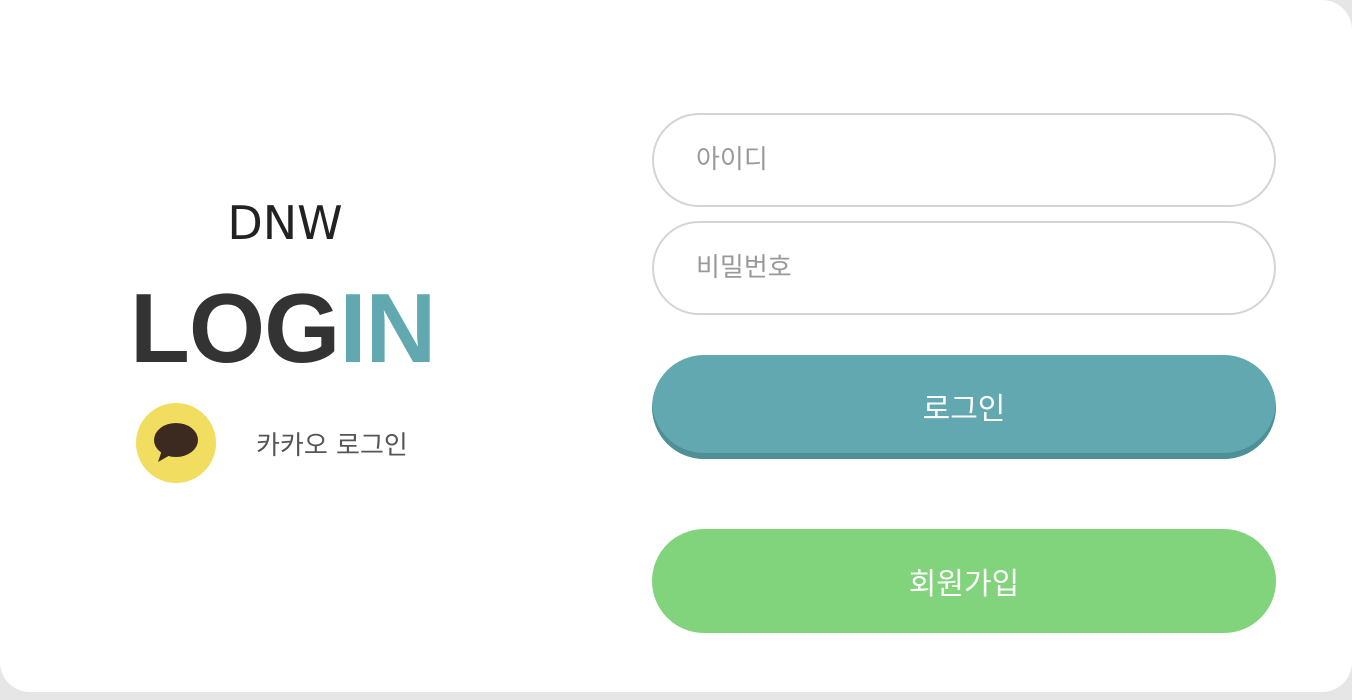 This screenshot has width=1352, height=700. I want to click on login-heading-dark: LOG, so click(235, 328).